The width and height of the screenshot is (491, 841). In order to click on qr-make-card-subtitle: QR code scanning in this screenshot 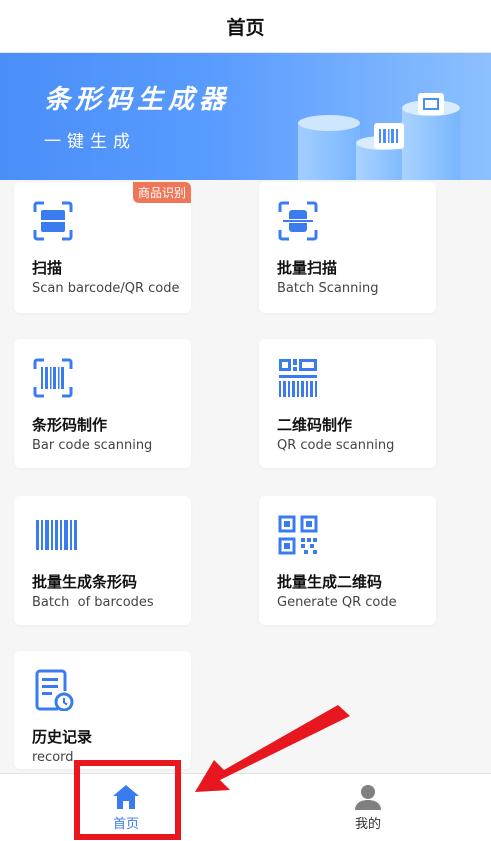, I will do `click(336, 445)`.